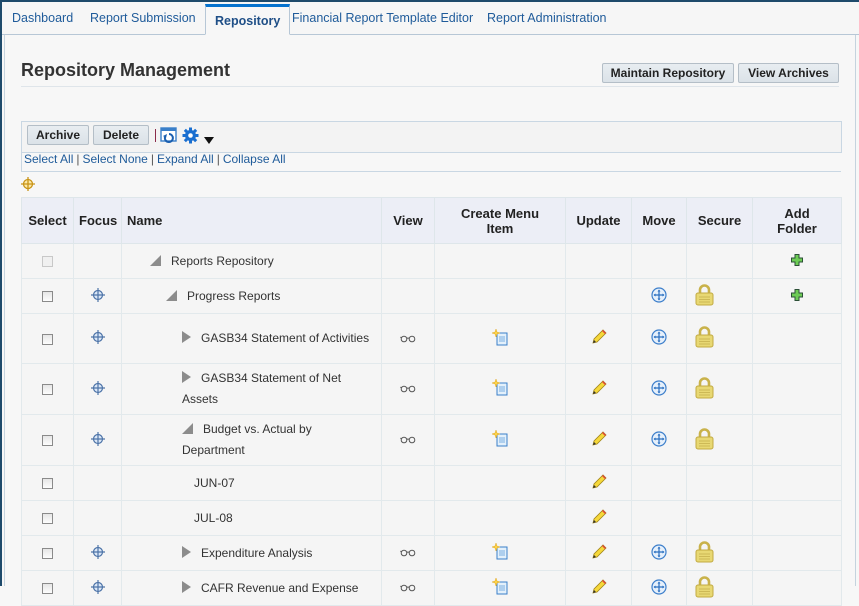 The width and height of the screenshot is (859, 606). Describe the element at coordinates (382, 18) in the screenshot. I see `tab-financial-report-template-editor: Financial Report Template Editor` at that location.